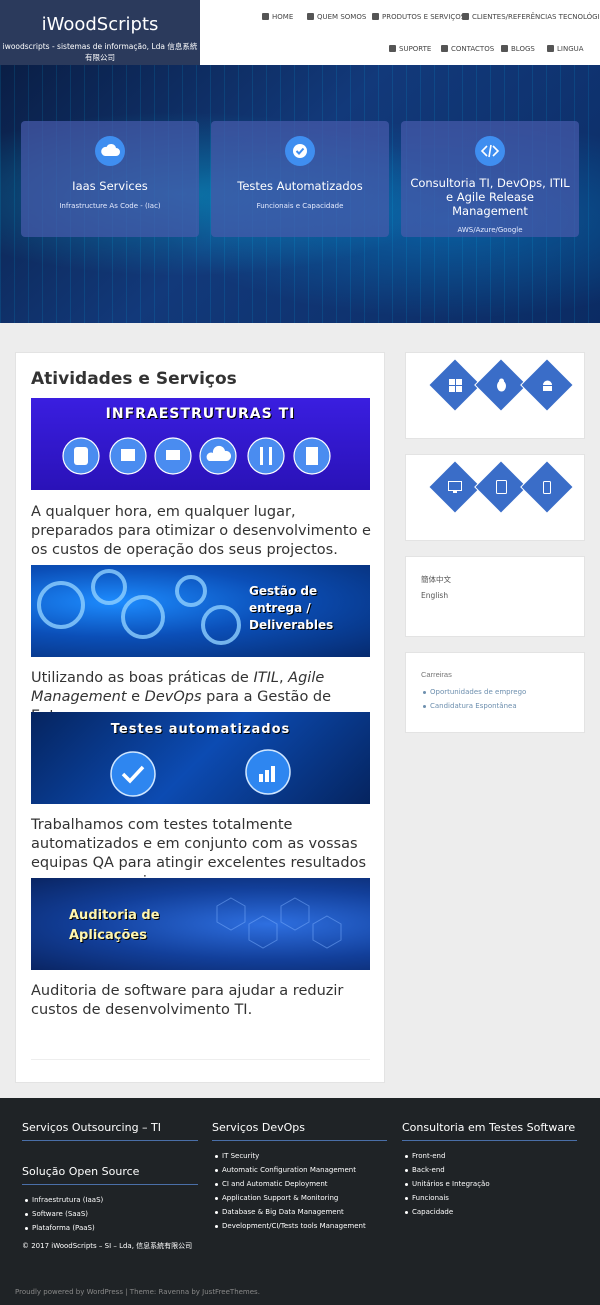  I want to click on banner-infraestruturas-title: INFRAESTRUTURAS TI, so click(200, 414).